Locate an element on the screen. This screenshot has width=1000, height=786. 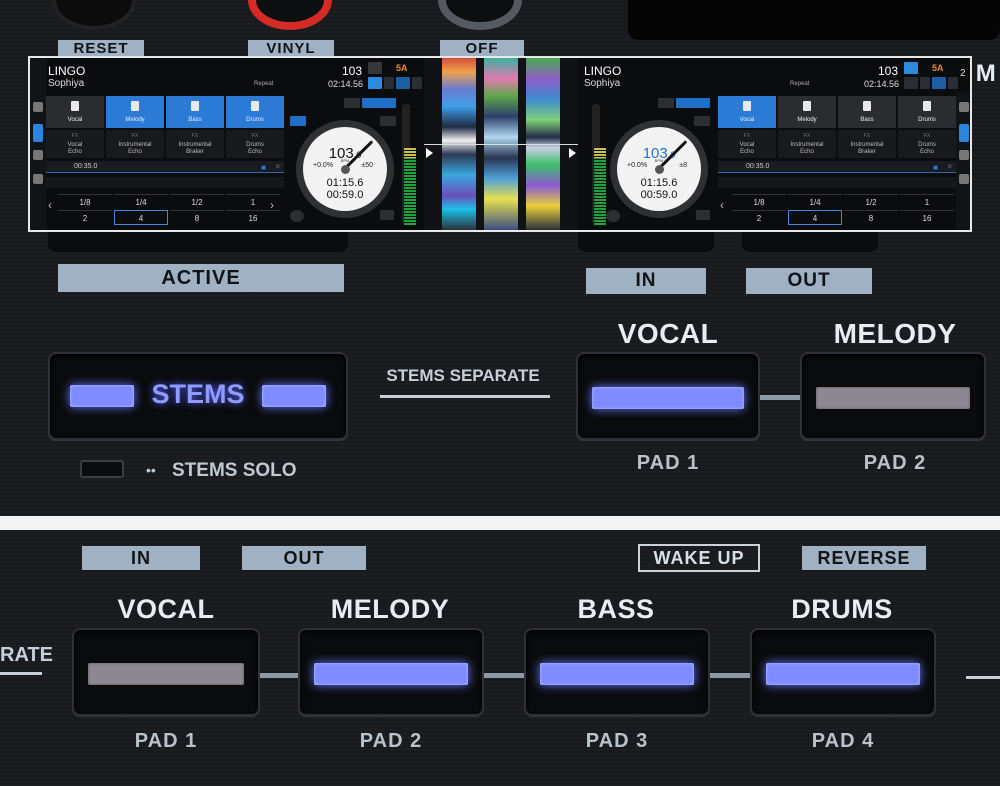
wake-up-label: WAKE UP is located at coordinates (699, 558).